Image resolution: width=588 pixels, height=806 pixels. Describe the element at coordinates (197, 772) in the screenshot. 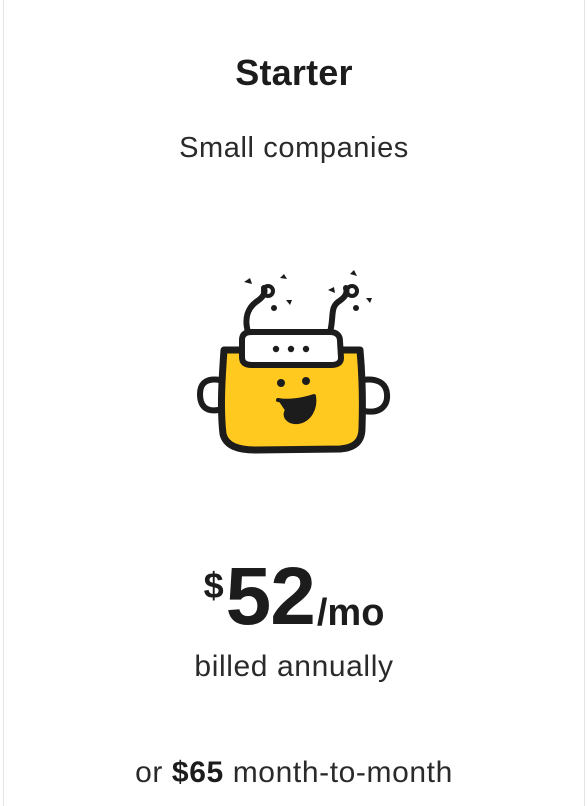

I see `alt-price-amount: $65` at that location.